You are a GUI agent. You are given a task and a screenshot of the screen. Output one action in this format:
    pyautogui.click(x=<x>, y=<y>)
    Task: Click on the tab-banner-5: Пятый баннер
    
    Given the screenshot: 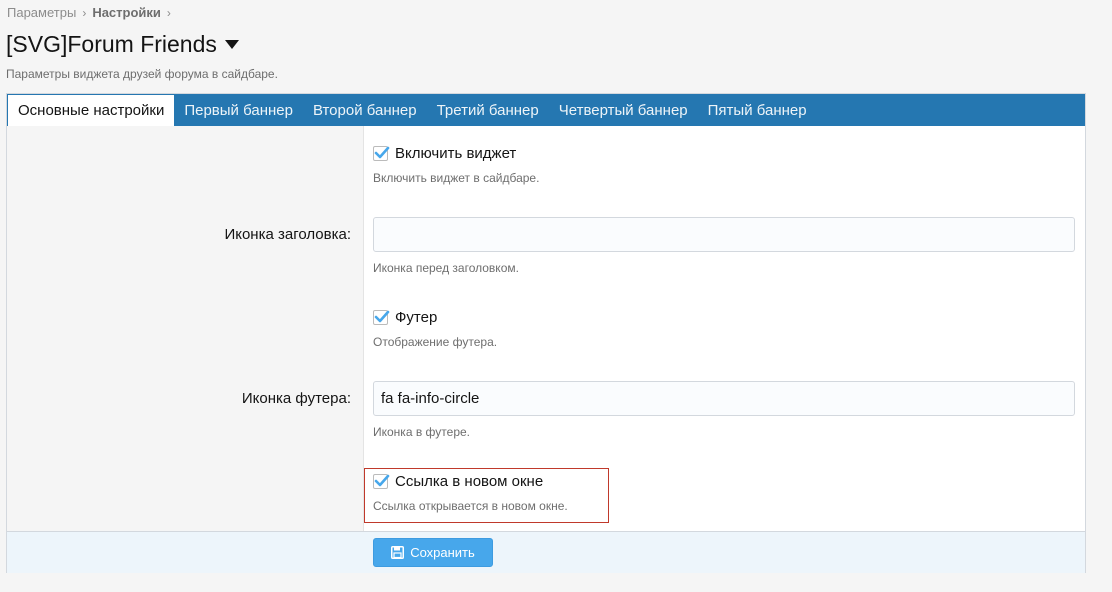 What is the action you would take?
    pyautogui.click(x=757, y=110)
    